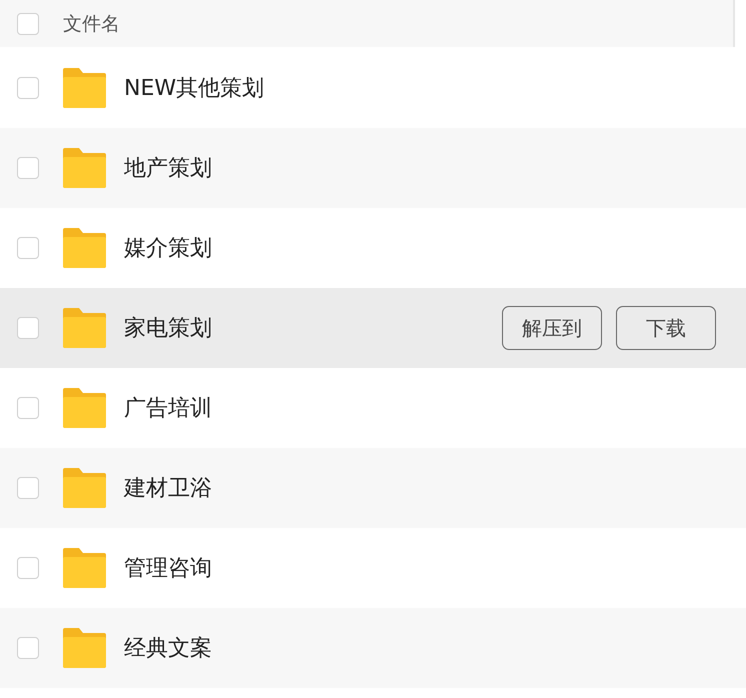  I want to click on file-row: 经典文案, so click(373, 648).